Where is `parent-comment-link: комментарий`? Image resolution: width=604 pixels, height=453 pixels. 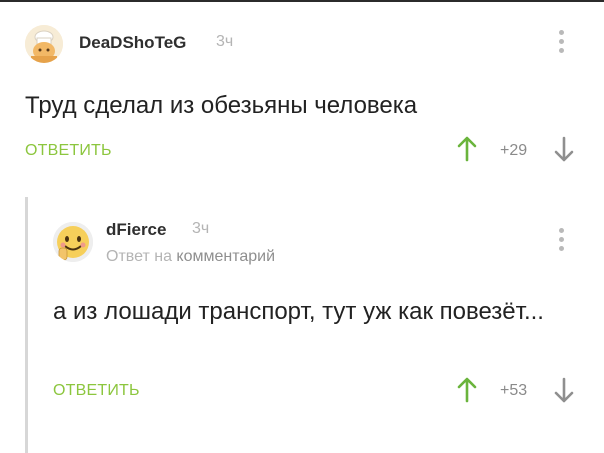
parent-comment-link: комментарий is located at coordinates (225, 256).